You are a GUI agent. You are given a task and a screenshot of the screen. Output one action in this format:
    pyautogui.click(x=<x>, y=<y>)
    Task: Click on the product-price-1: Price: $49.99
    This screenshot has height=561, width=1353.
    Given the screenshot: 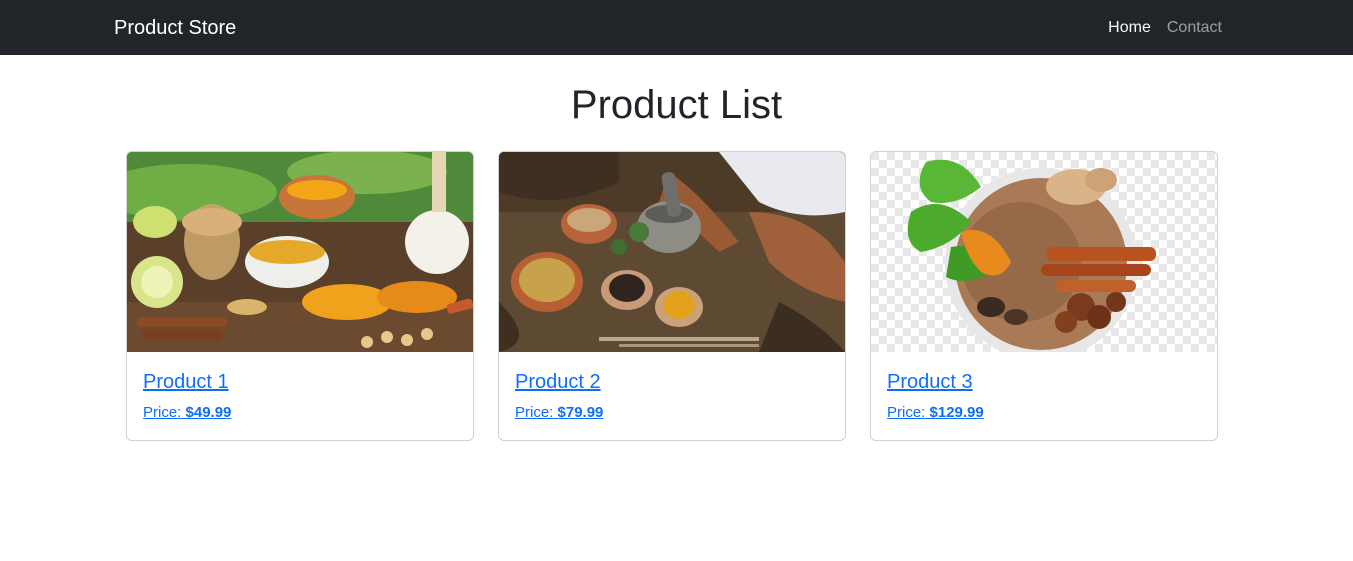 What is the action you would take?
    pyautogui.click(x=187, y=413)
    